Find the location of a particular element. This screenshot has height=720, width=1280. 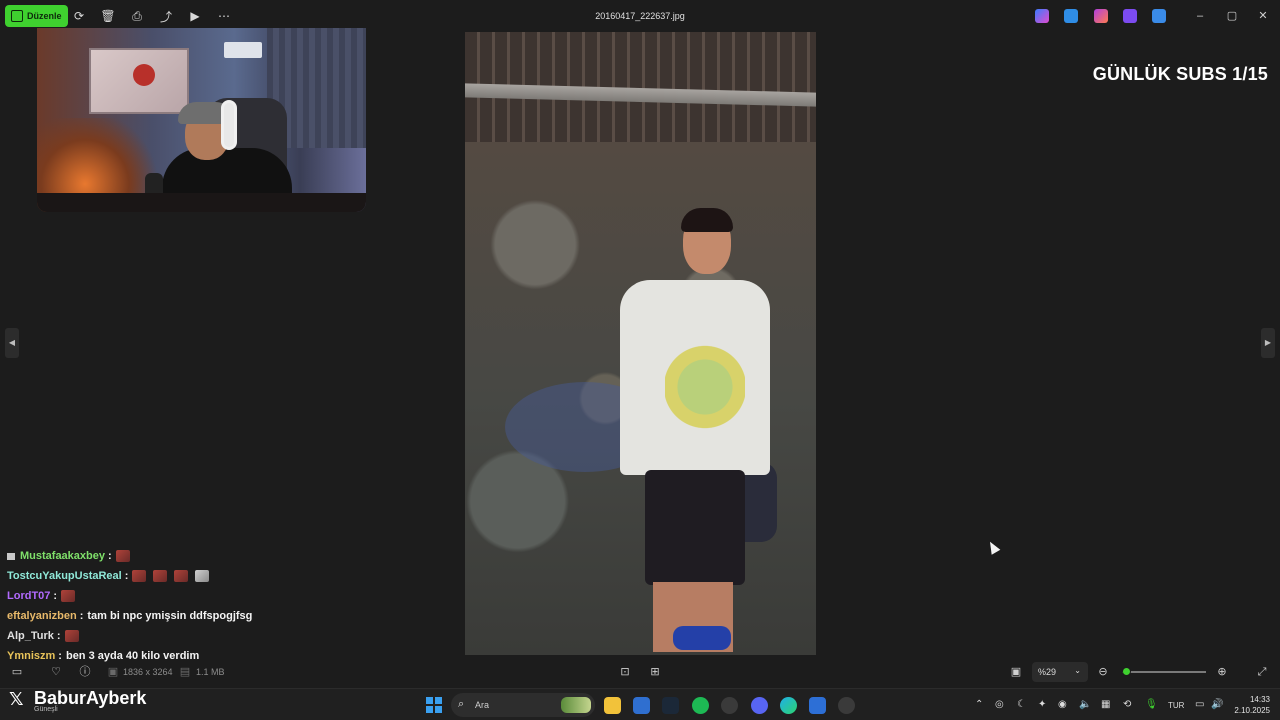

chat-message-text: tam bi npc ymişsin ddfspogjfsg is located at coordinates (170, 616).